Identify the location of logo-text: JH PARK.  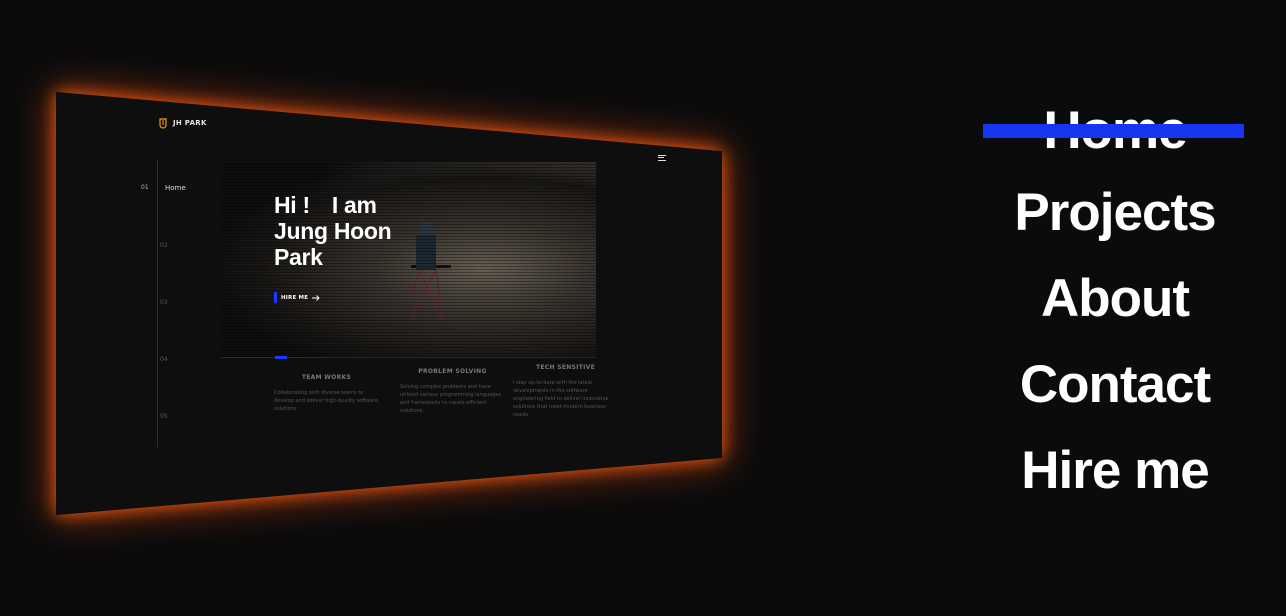
(190, 123).